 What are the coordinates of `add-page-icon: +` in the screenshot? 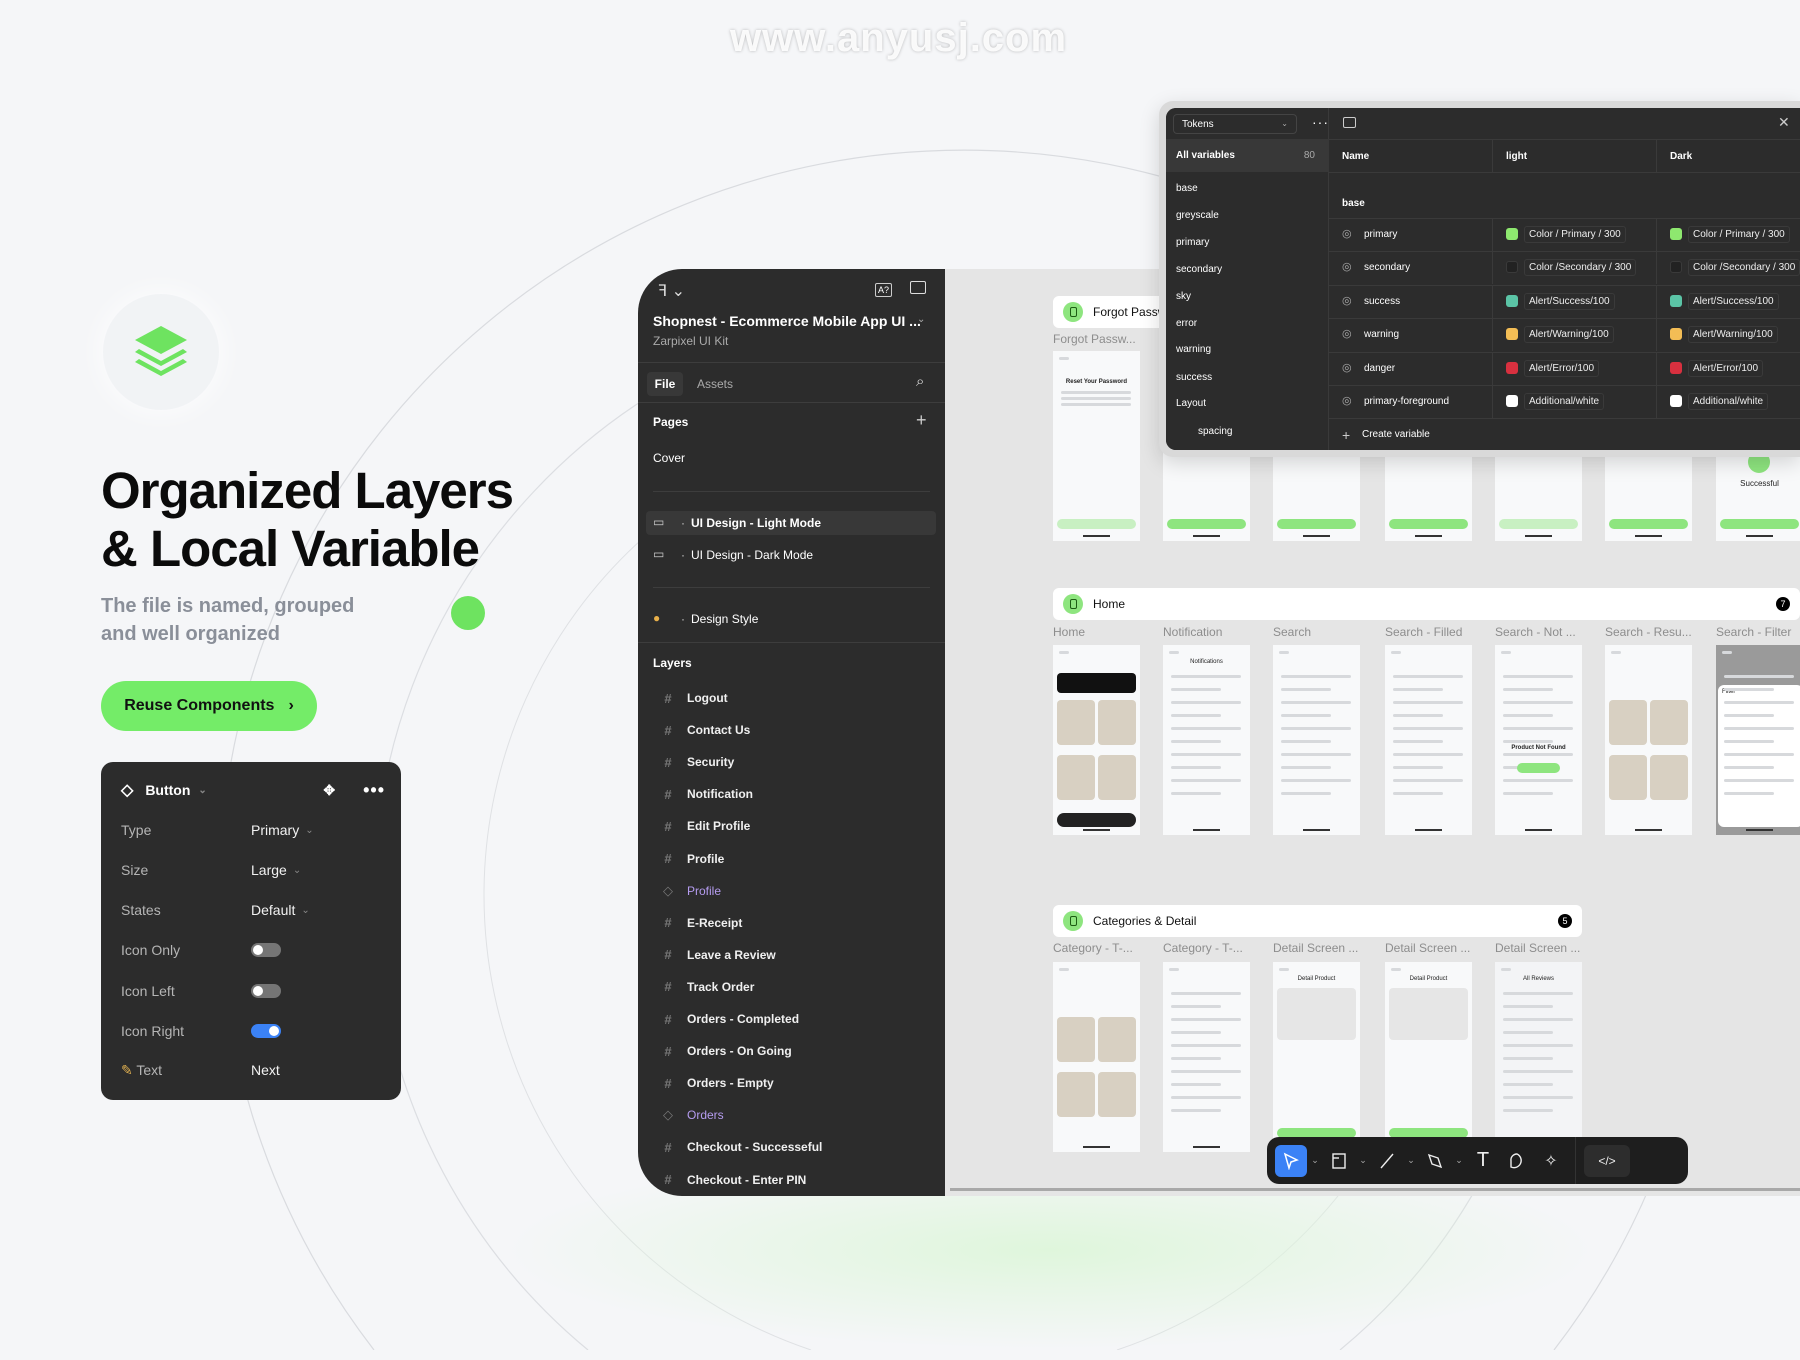 It's located at (921, 420).